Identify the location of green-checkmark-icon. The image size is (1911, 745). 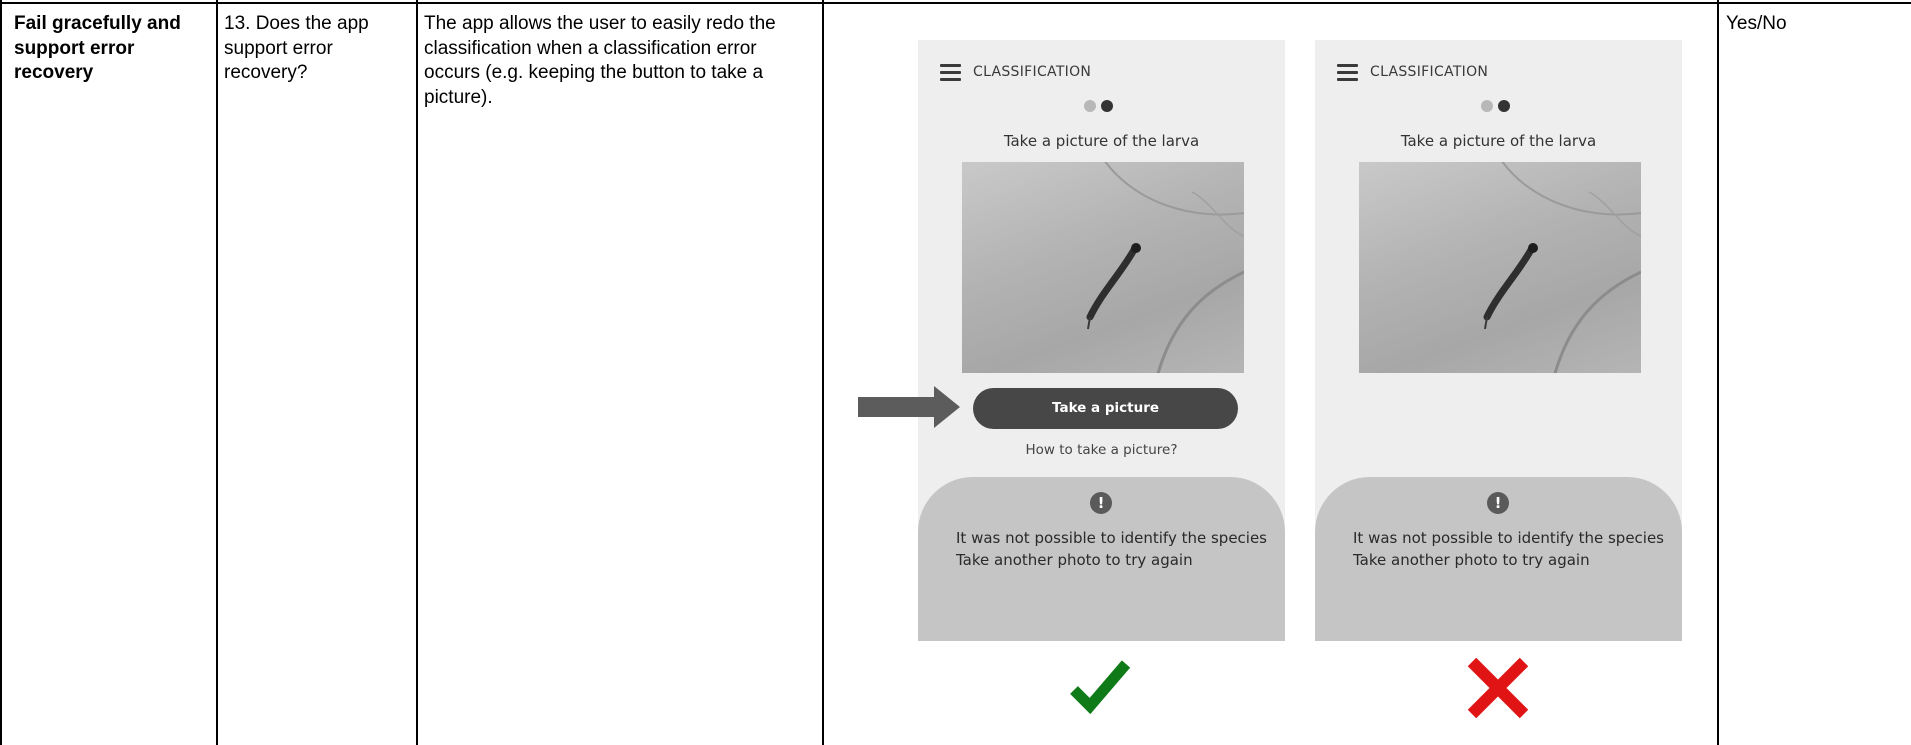
(1100, 688).